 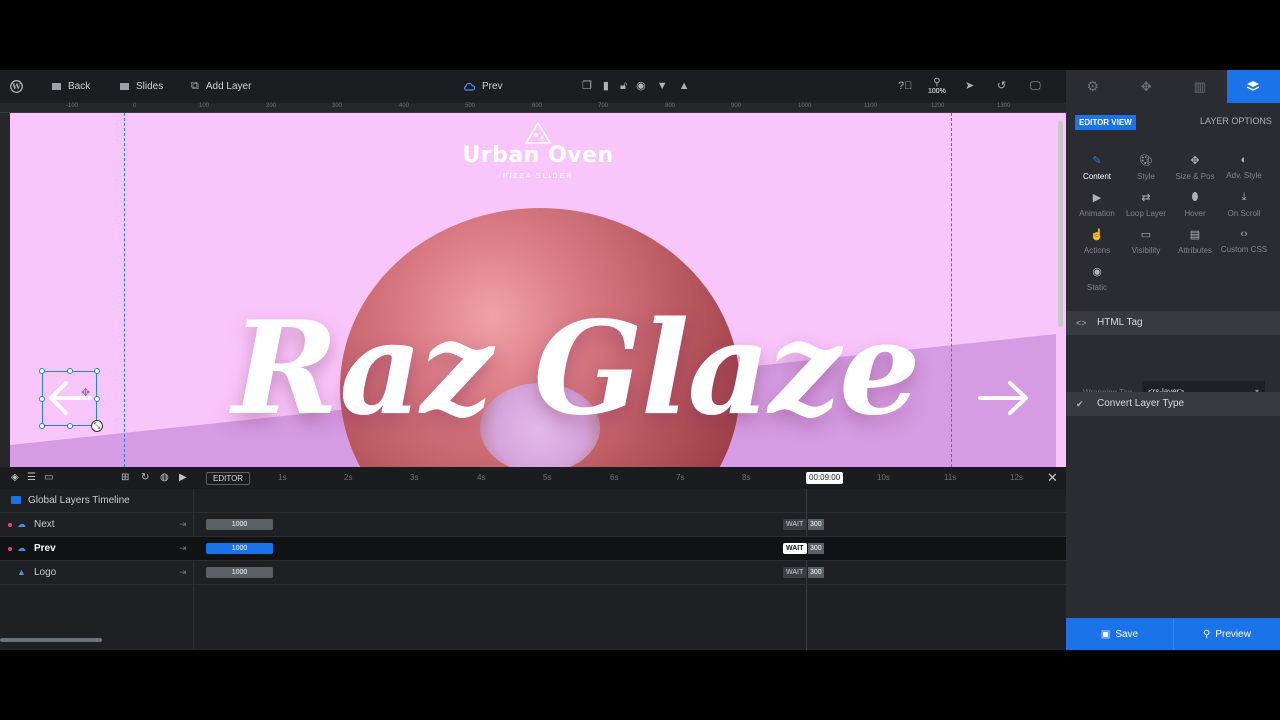 What do you see at coordinates (1097, 278) in the screenshot?
I see `option-static: ◉ Static` at bounding box center [1097, 278].